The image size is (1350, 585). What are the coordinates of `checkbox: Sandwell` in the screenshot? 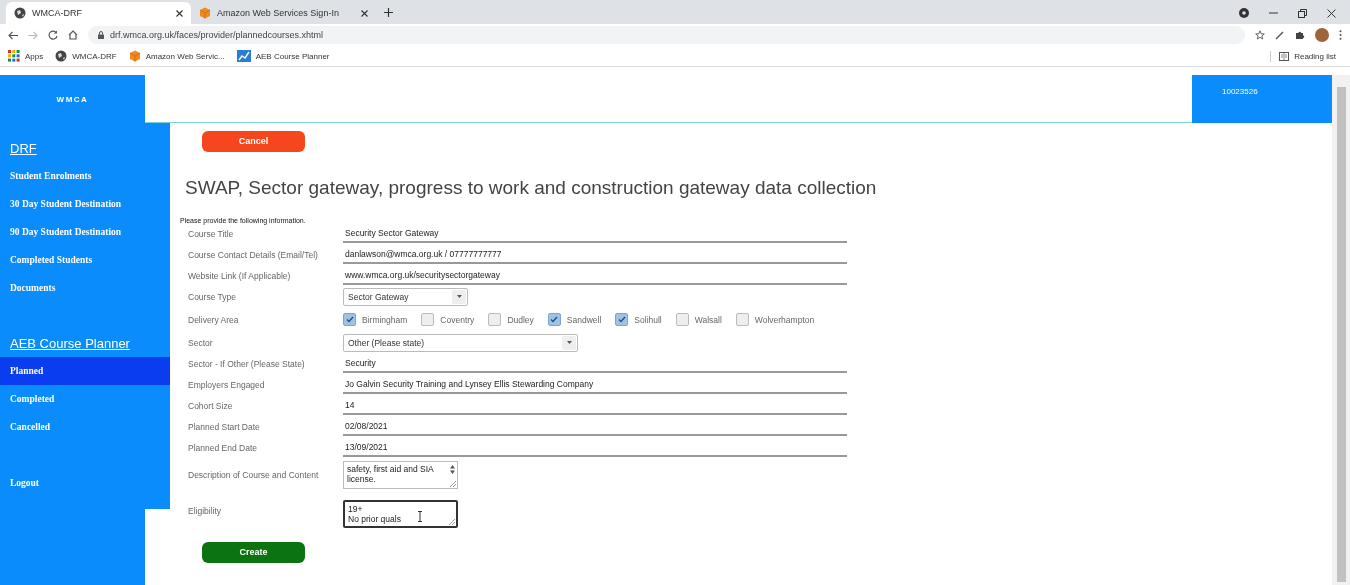 It's located at (574, 319).